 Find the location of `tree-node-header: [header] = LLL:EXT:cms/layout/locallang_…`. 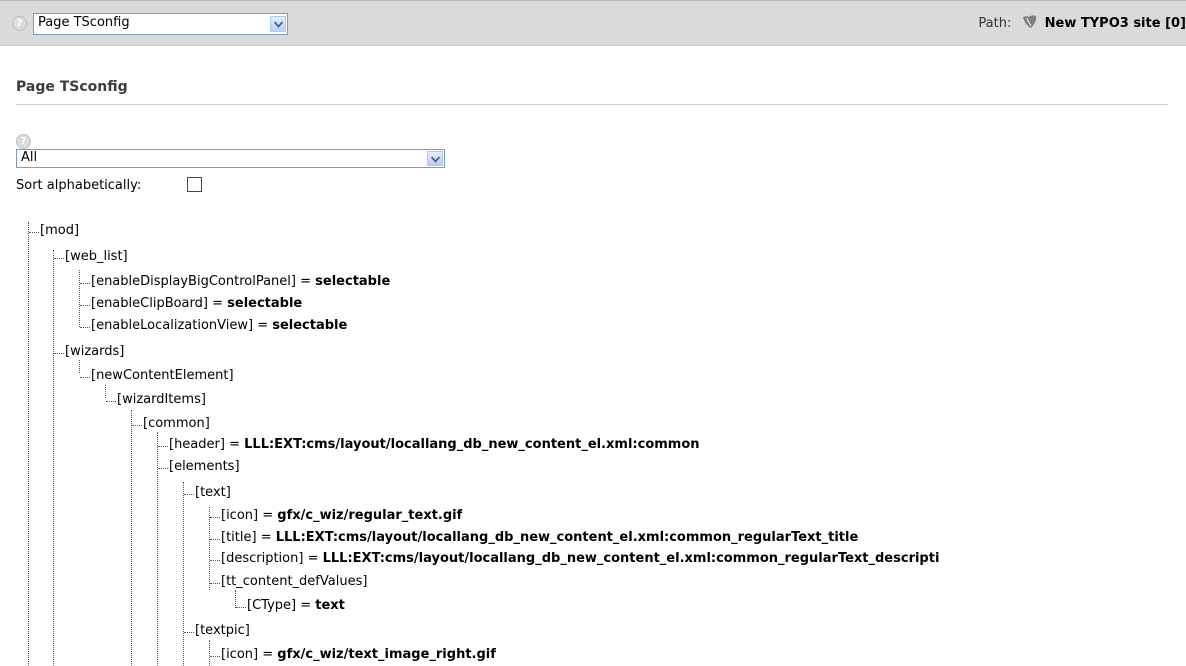

tree-node-header: [header] = LLL:EXT:cms/layout/locallang_… is located at coordinates (434, 444).